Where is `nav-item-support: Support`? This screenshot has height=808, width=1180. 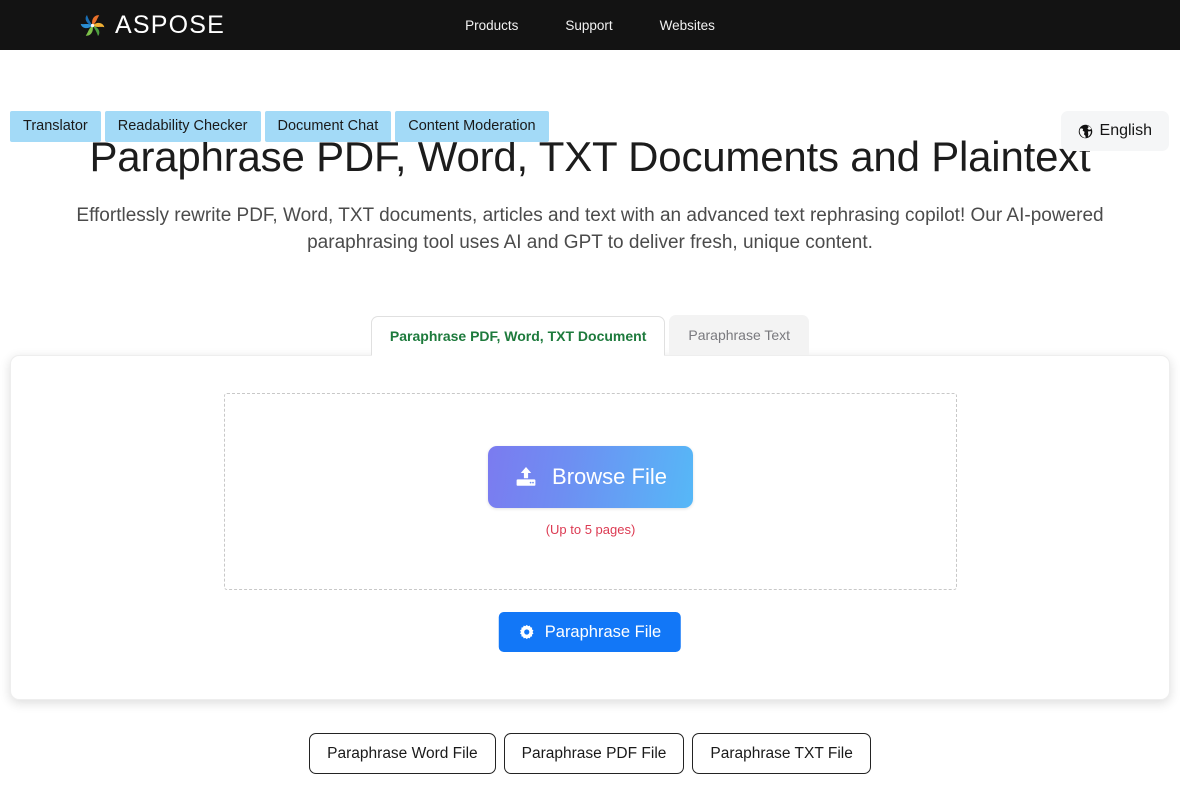 nav-item-support: Support is located at coordinates (588, 25).